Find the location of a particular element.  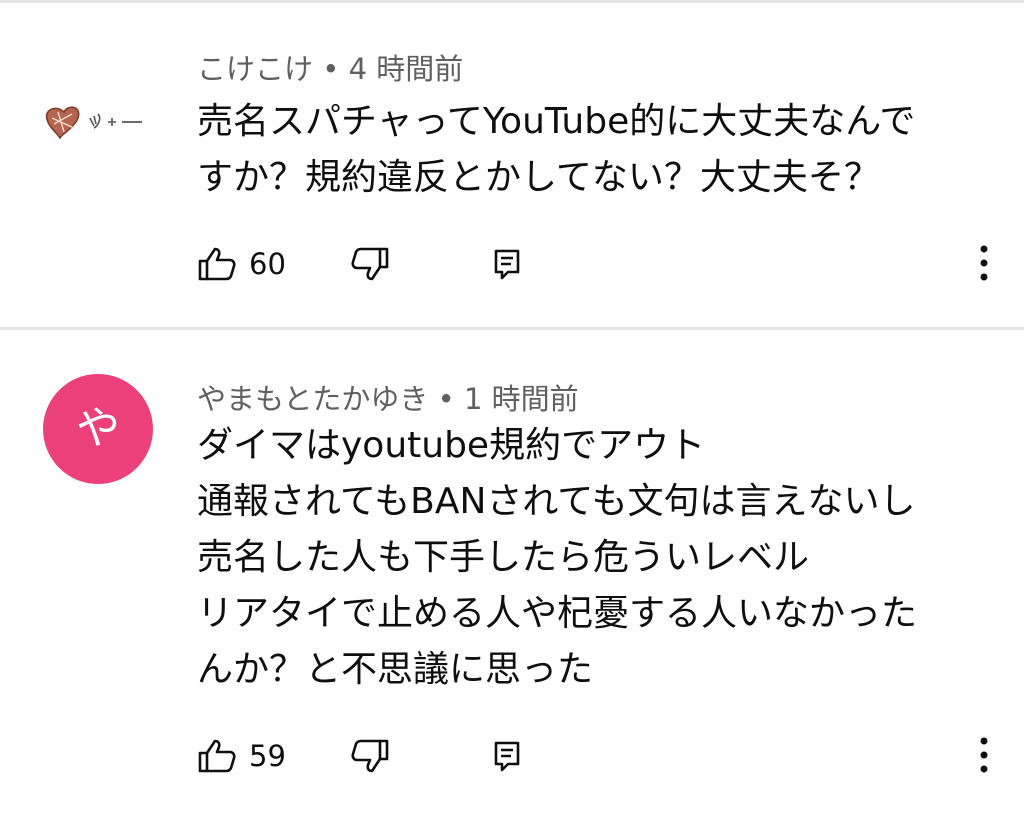

avatar-letter: や is located at coordinates (98, 429).